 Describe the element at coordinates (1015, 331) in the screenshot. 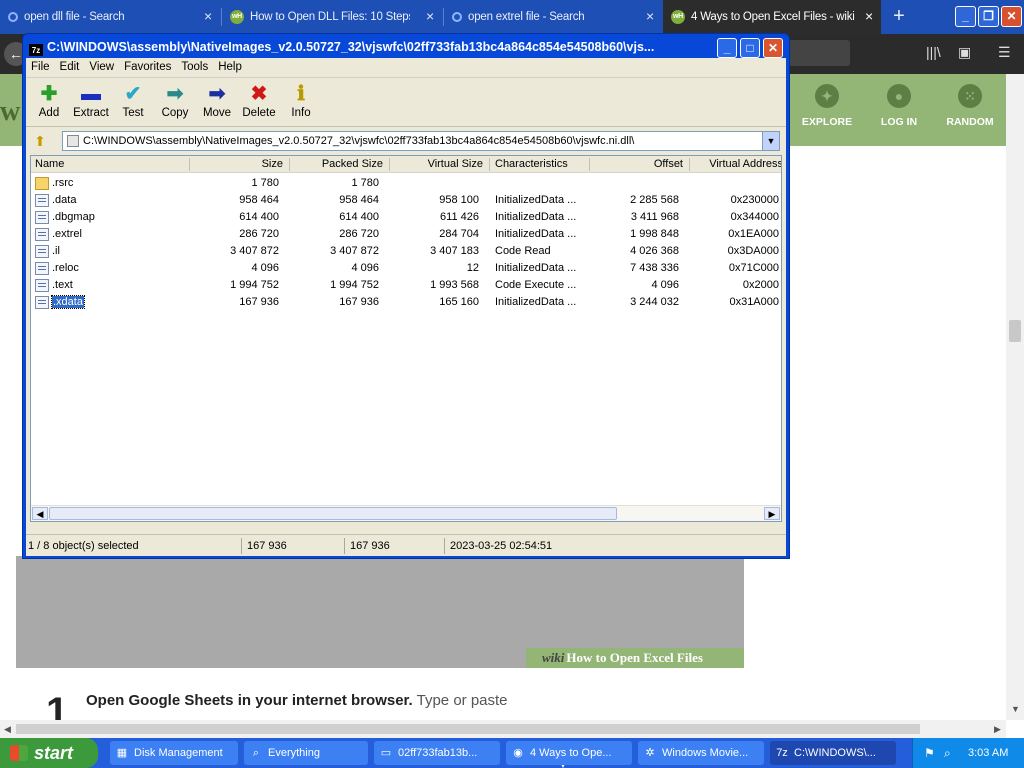

I see `page-scroll-thumb` at that location.